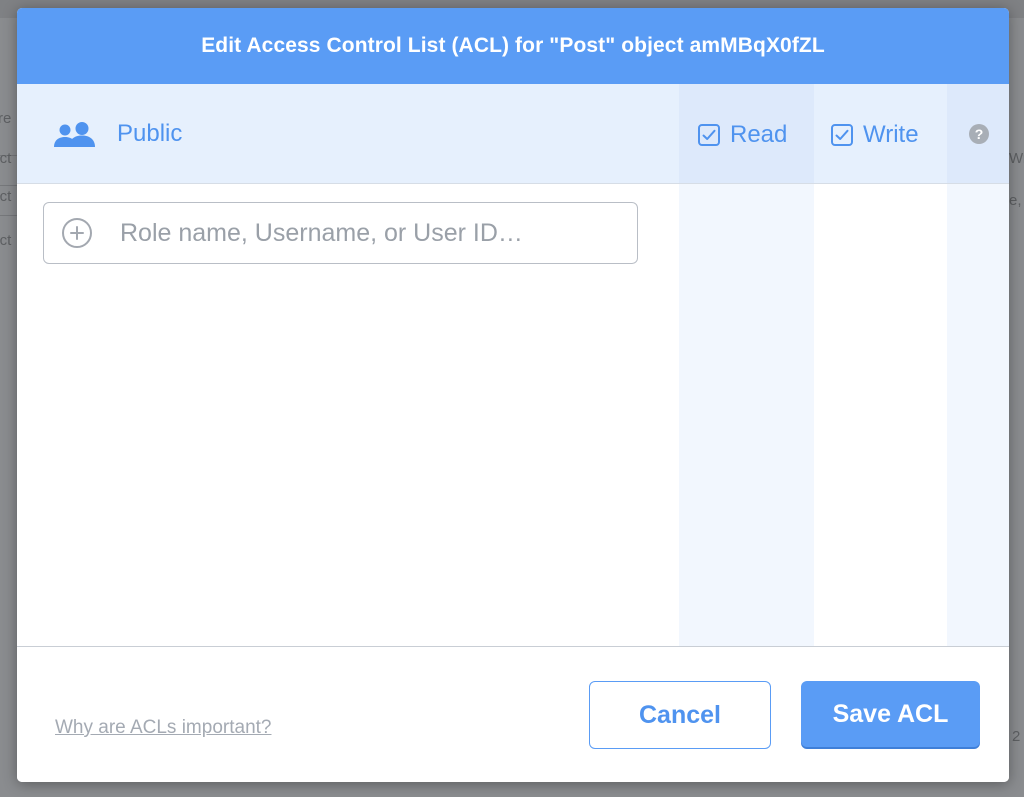 The height and width of the screenshot is (797, 1024). What do you see at coordinates (1015, 200) in the screenshot?
I see `background-text-fragment: e,` at bounding box center [1015, 200].